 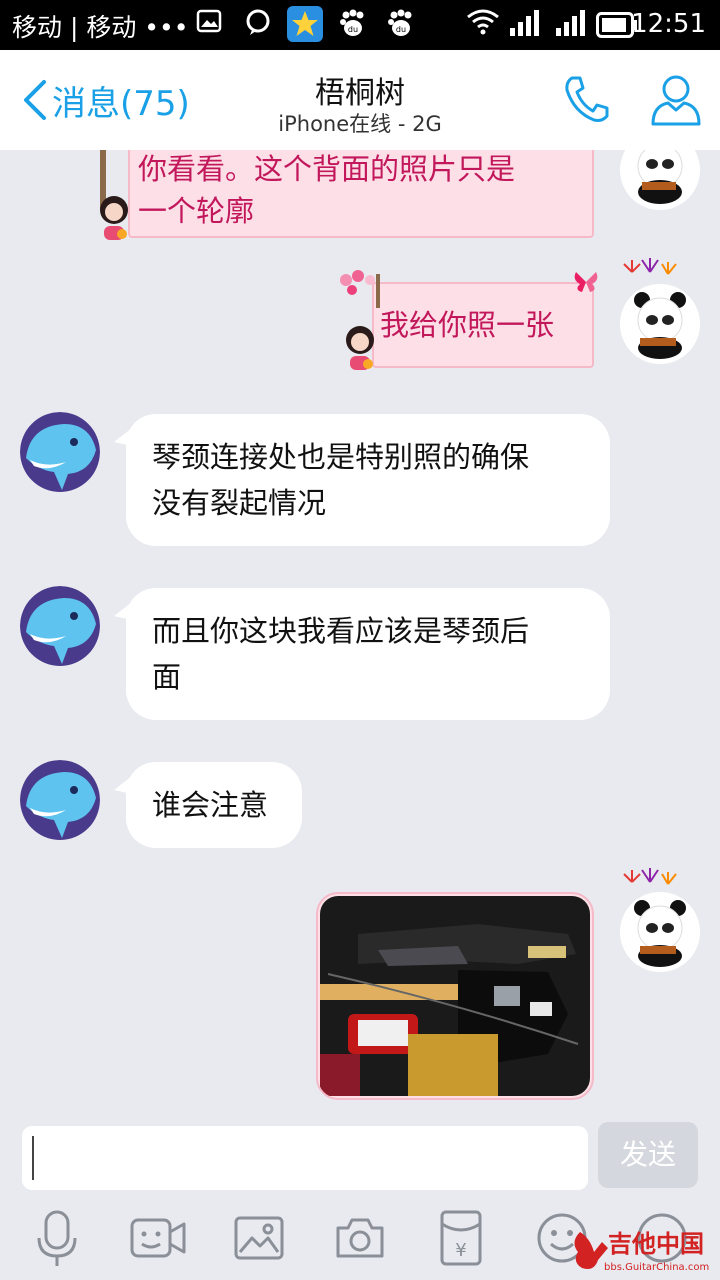 What do you see at coordinates (656, 1244) in the screenshot?
I see `watermark-text: 吉他中国` at bounding box center [656, 1244].